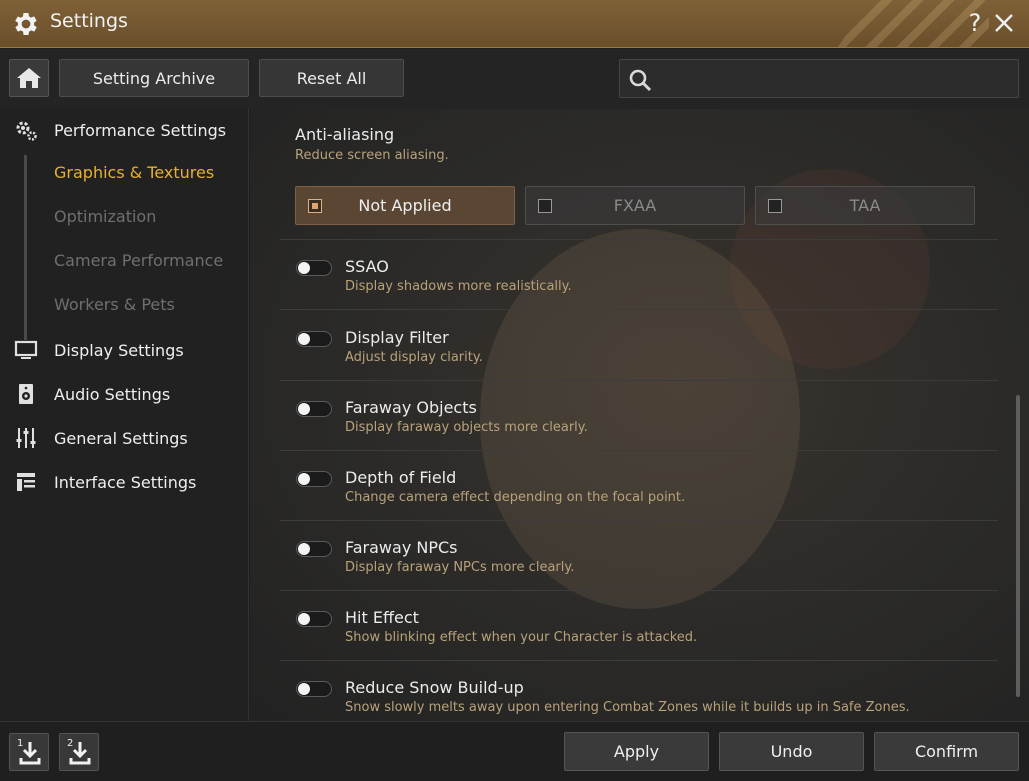  I want to click on home-button, so click(29, 78).